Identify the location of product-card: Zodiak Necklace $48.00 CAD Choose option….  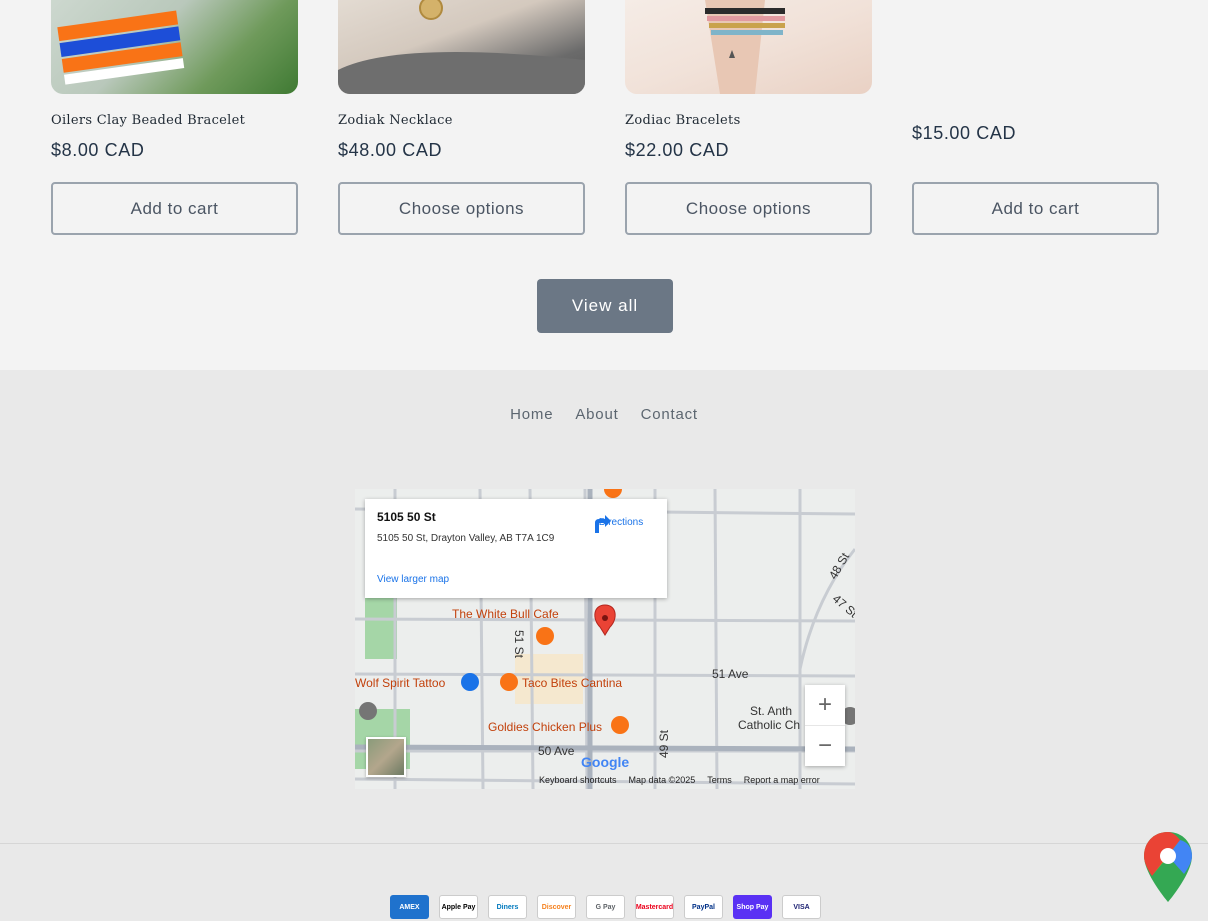
(461, 117).